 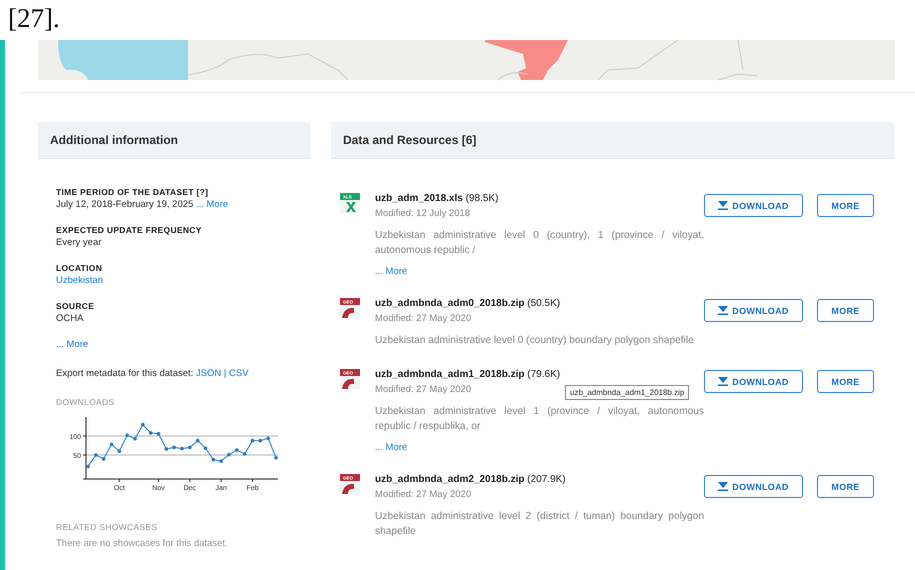 What do you see at coordinates (34, 18) in the screenshot?
I see `page-fragment-text: [27].` at bounding box center [34, 18].